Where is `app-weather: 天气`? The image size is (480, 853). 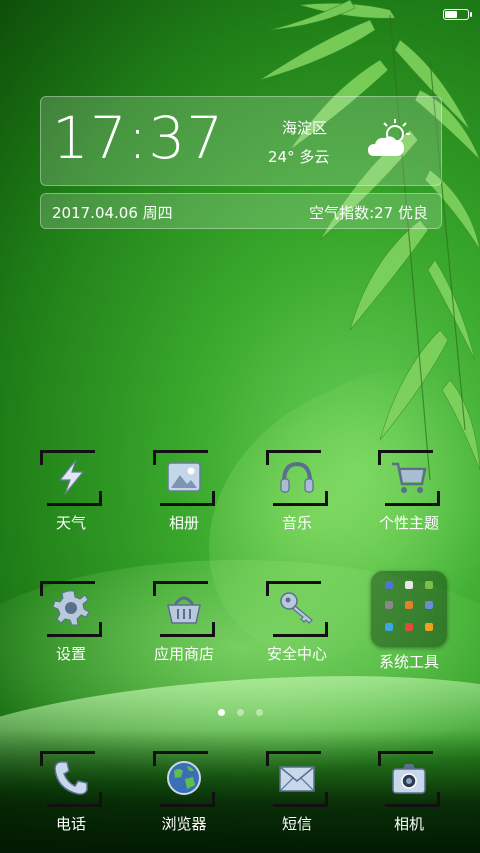
app-weather: 天气 is located at coordinates (71, 491).